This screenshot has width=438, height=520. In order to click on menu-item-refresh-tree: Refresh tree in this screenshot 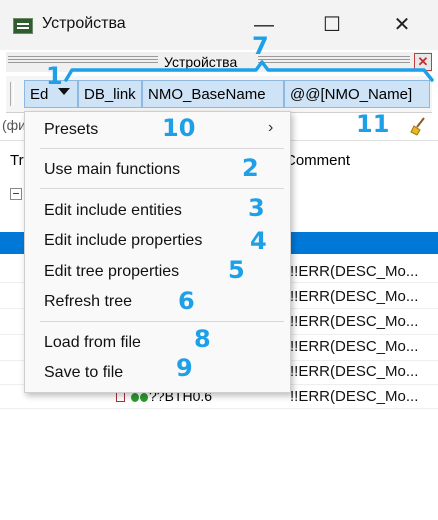, I will do `click(88, 302)`.